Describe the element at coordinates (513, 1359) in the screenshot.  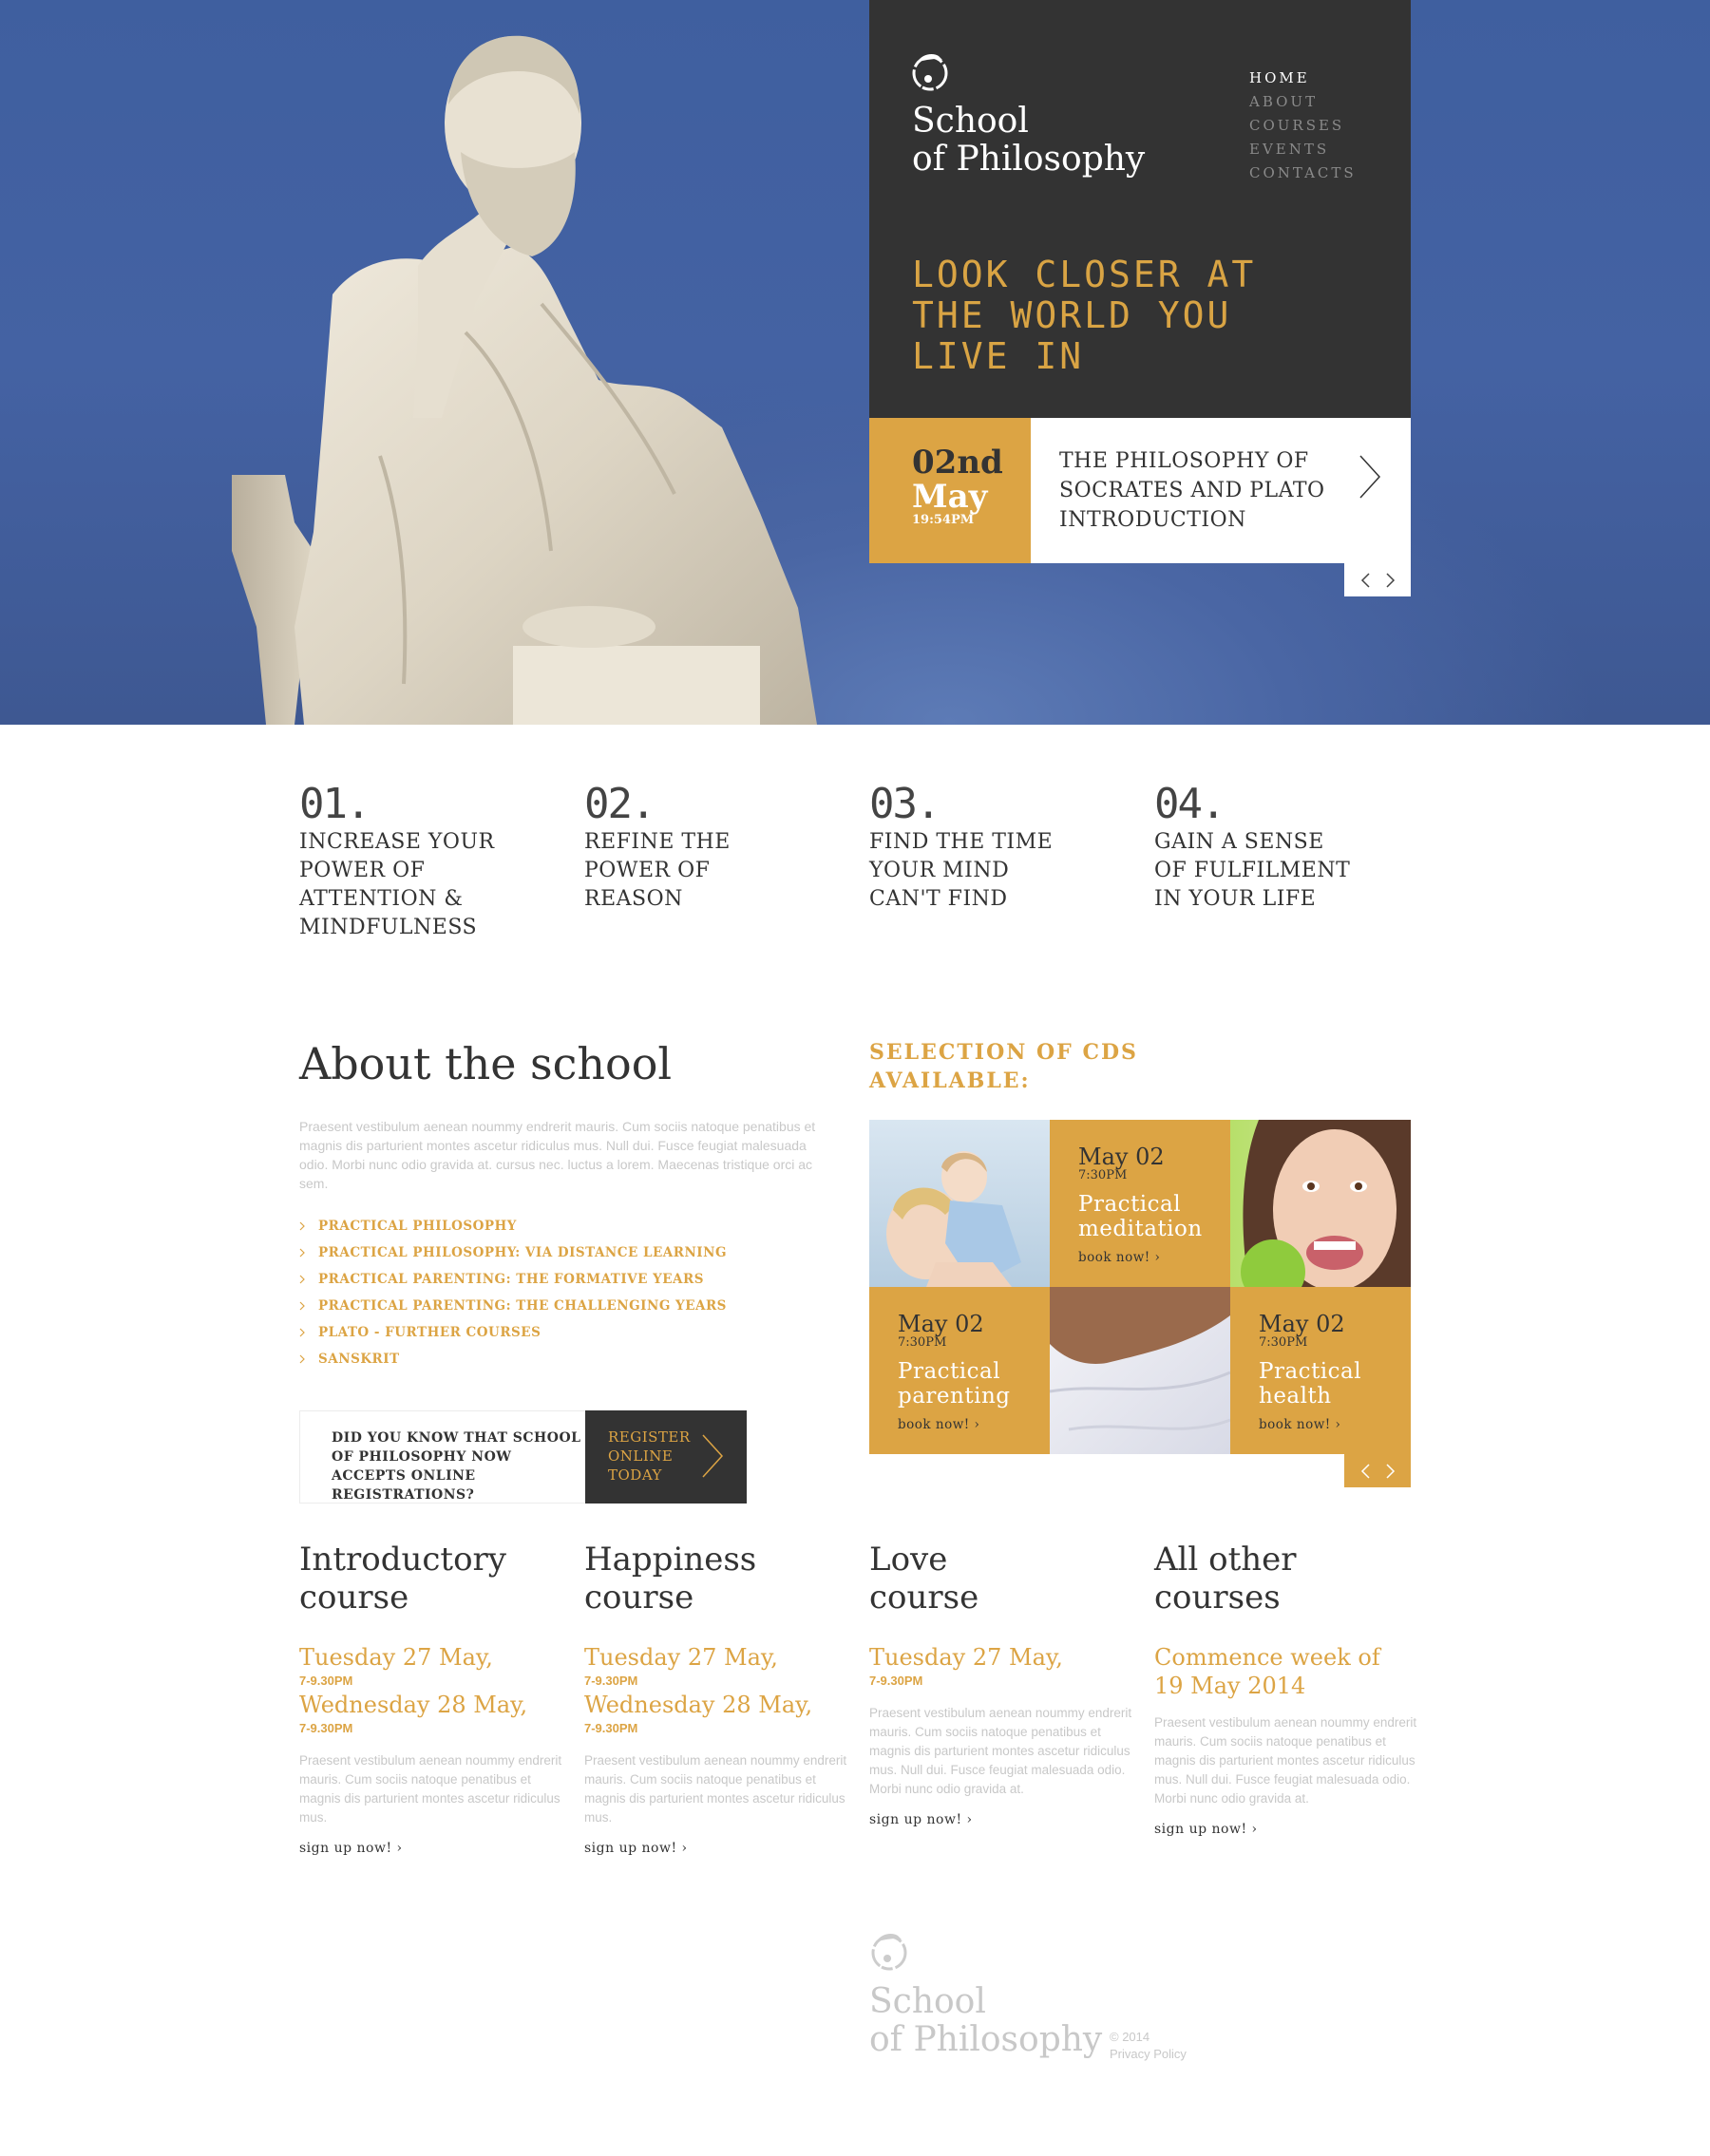
I see `course-link: SANSKRIT` at that location.